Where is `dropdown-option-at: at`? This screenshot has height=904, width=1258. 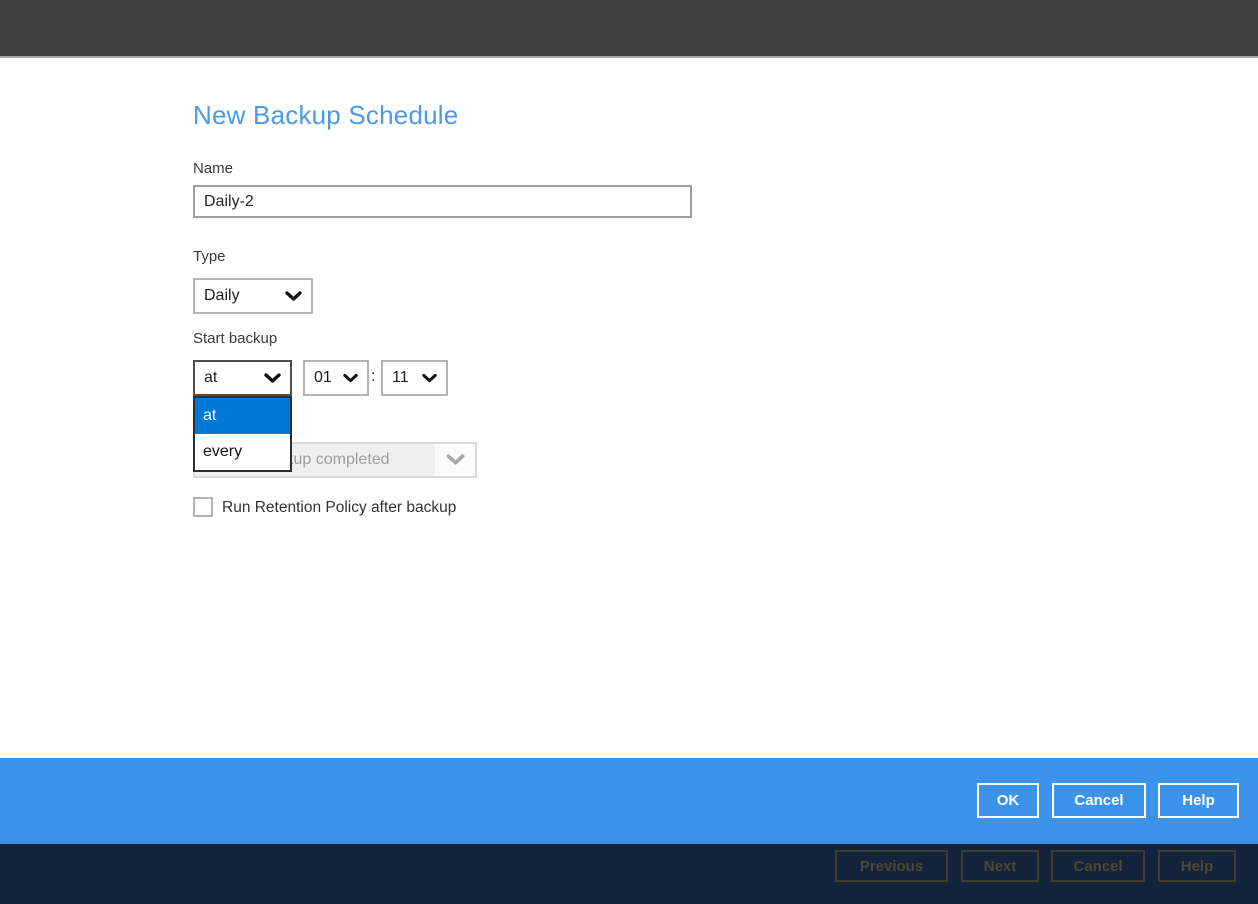
dropdown-option-at: at is located at coordinates (242, 416).